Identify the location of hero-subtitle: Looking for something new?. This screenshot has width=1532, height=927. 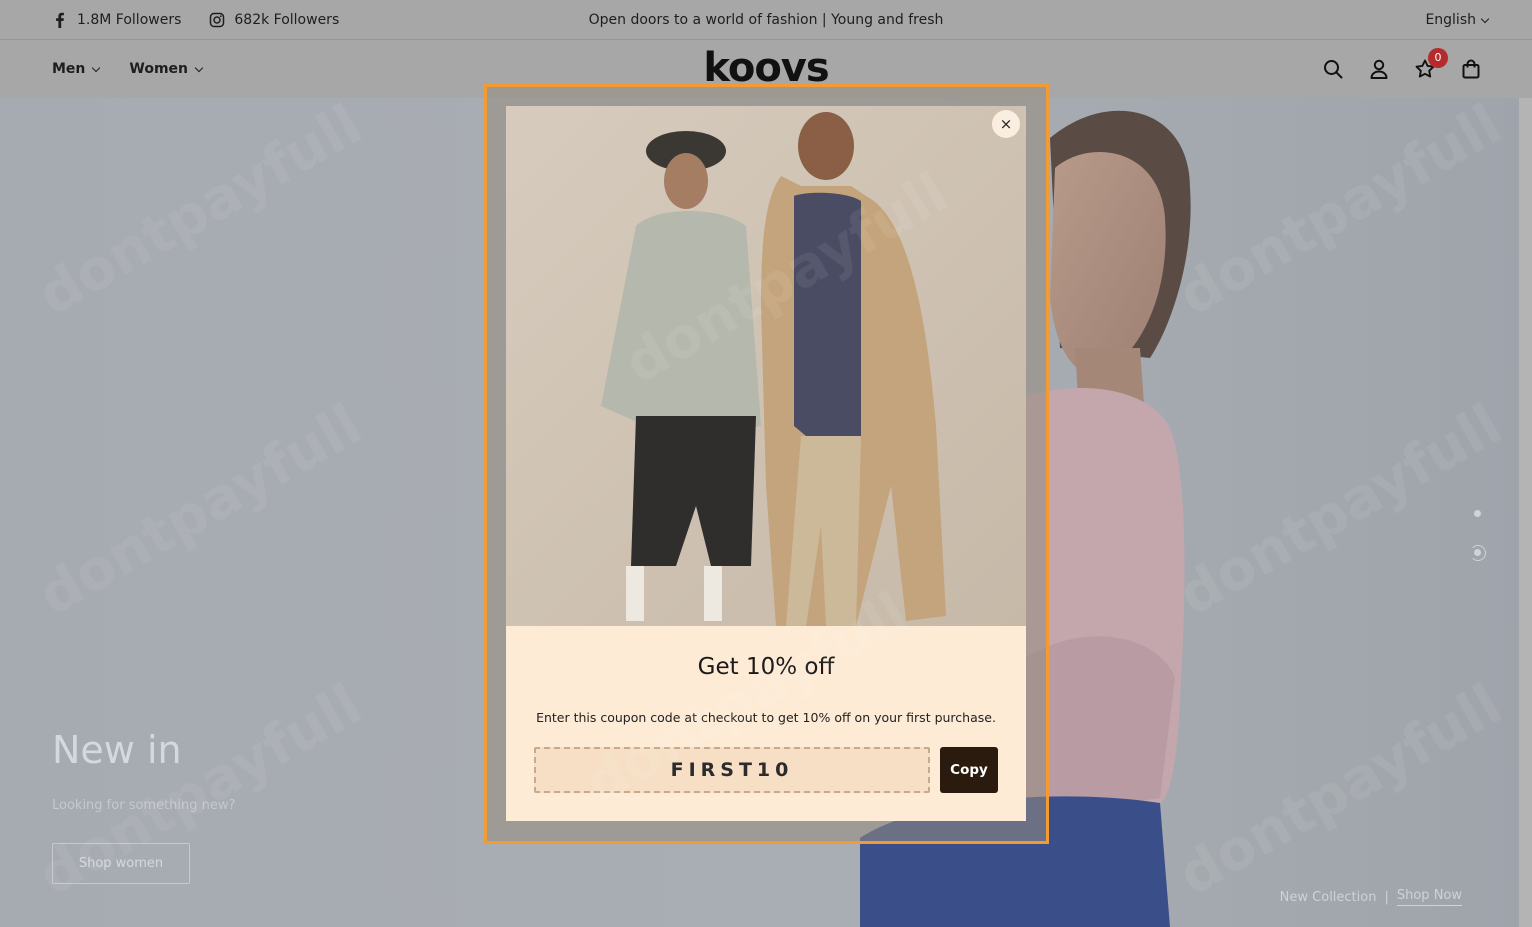
(144, 805).